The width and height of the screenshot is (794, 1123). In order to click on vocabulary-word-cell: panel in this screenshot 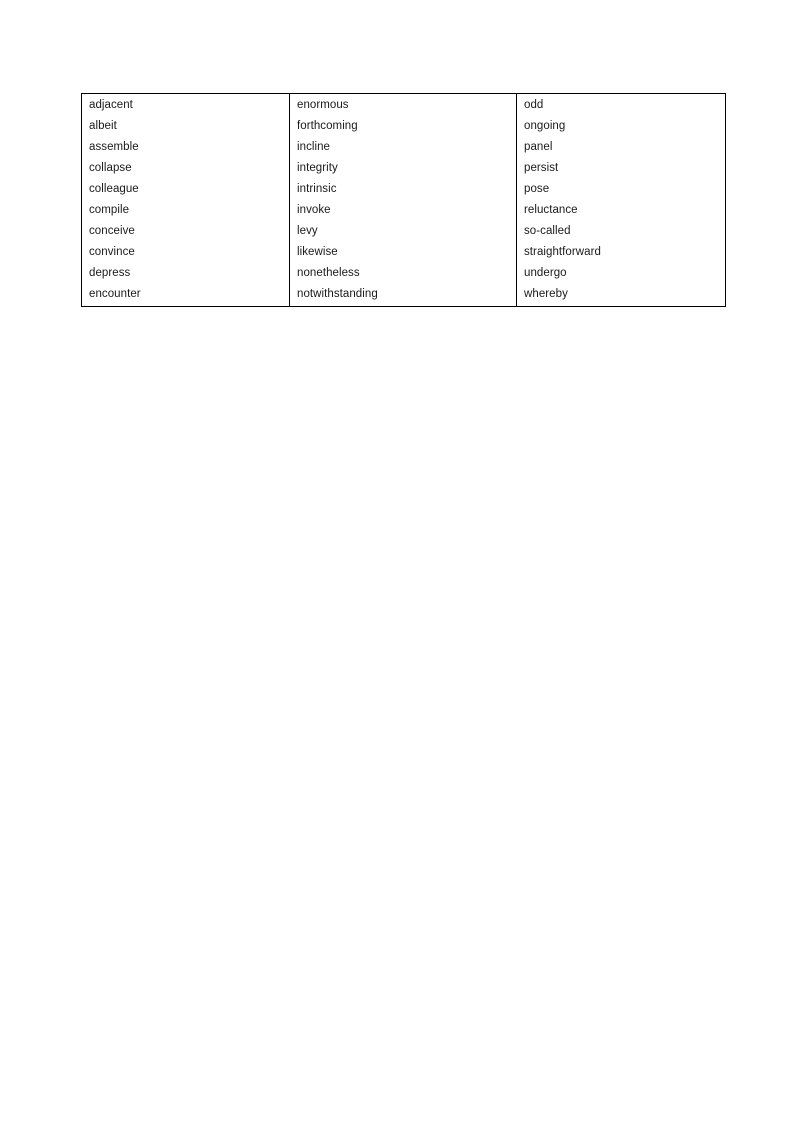, I will do `click(538, 147)`.